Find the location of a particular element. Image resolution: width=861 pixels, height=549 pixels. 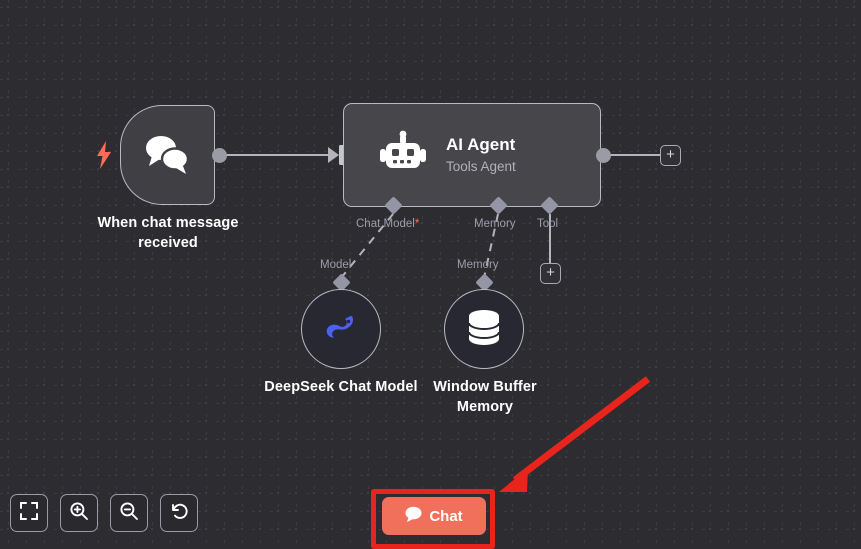

add-tool-node: + is located at coordinates (550, 273).